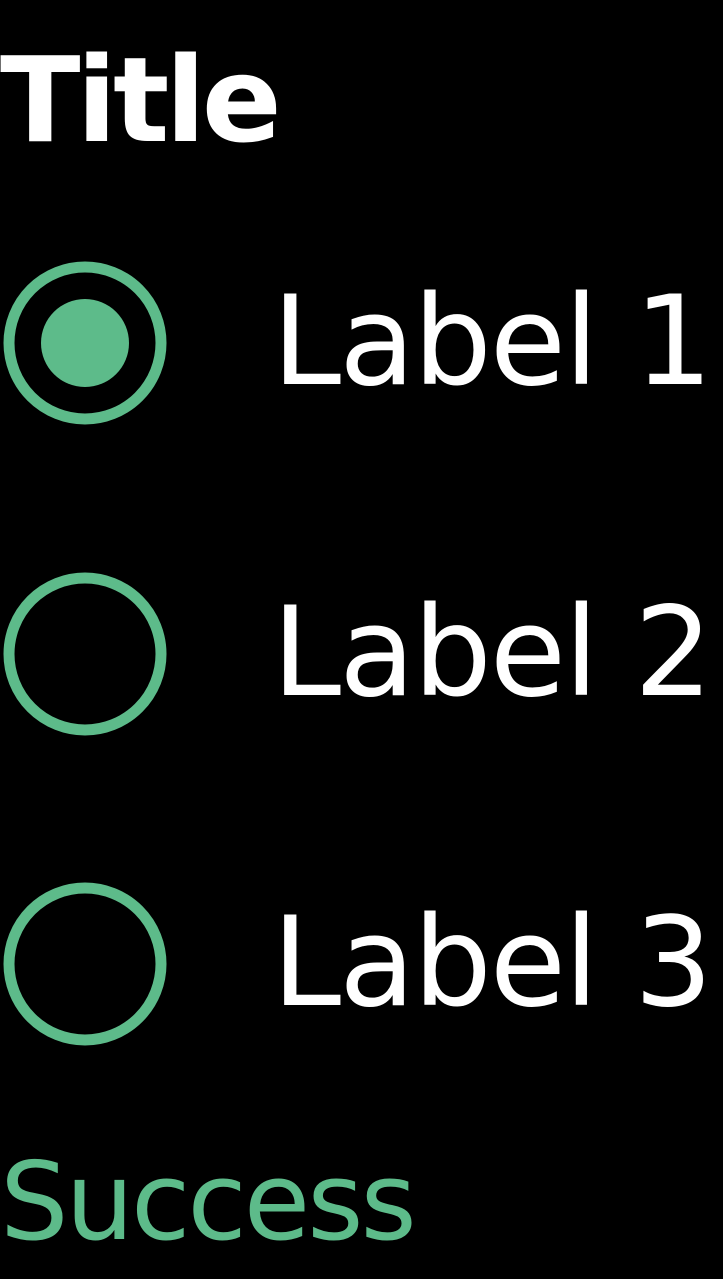 This screenshot has height=1279, width=723. What do you see at coordinates (492, 342) in the screenshot?
I see `radio-label-1: Label 1` at bounding box center [492, 342].